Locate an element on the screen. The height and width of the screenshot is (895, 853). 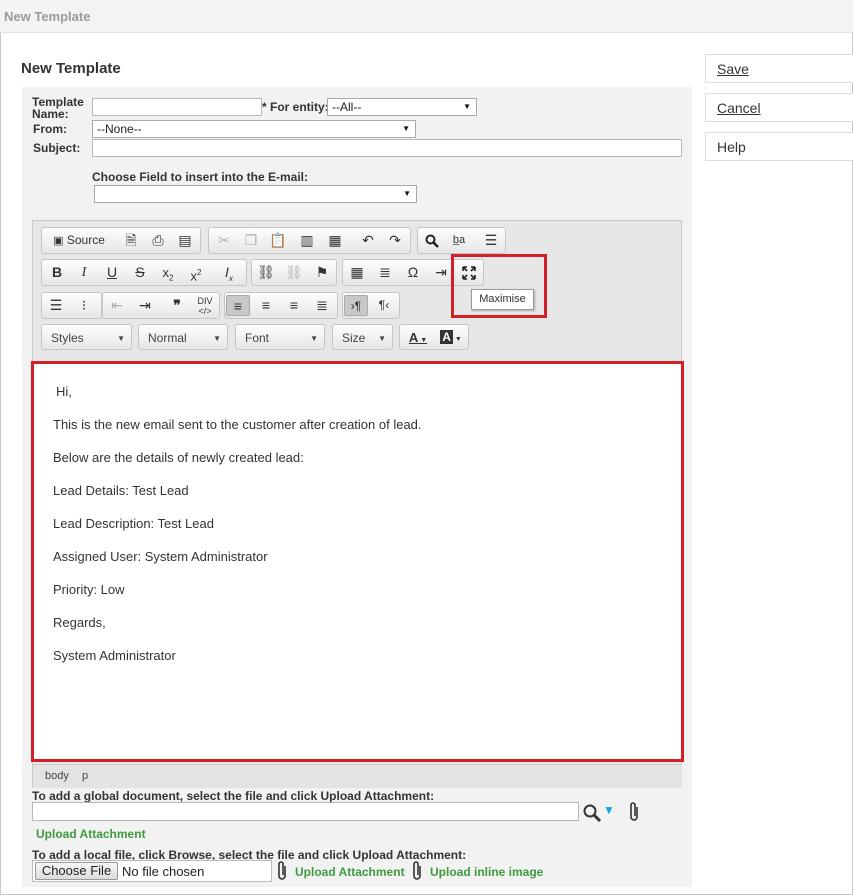
content-line: Assigned User: System Administrator is located at coordinates (160, 556).